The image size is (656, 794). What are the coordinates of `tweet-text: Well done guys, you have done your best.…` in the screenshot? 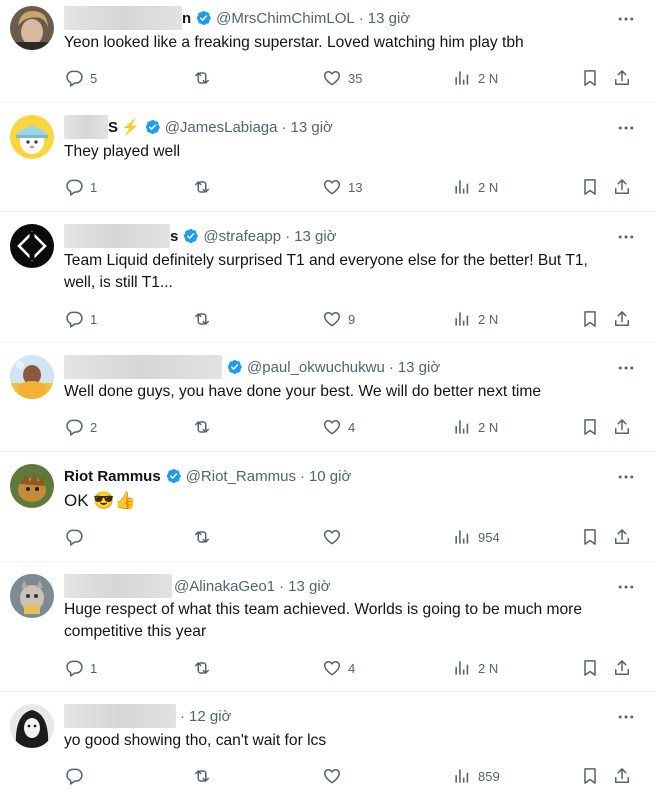 It's located at (349, 392).